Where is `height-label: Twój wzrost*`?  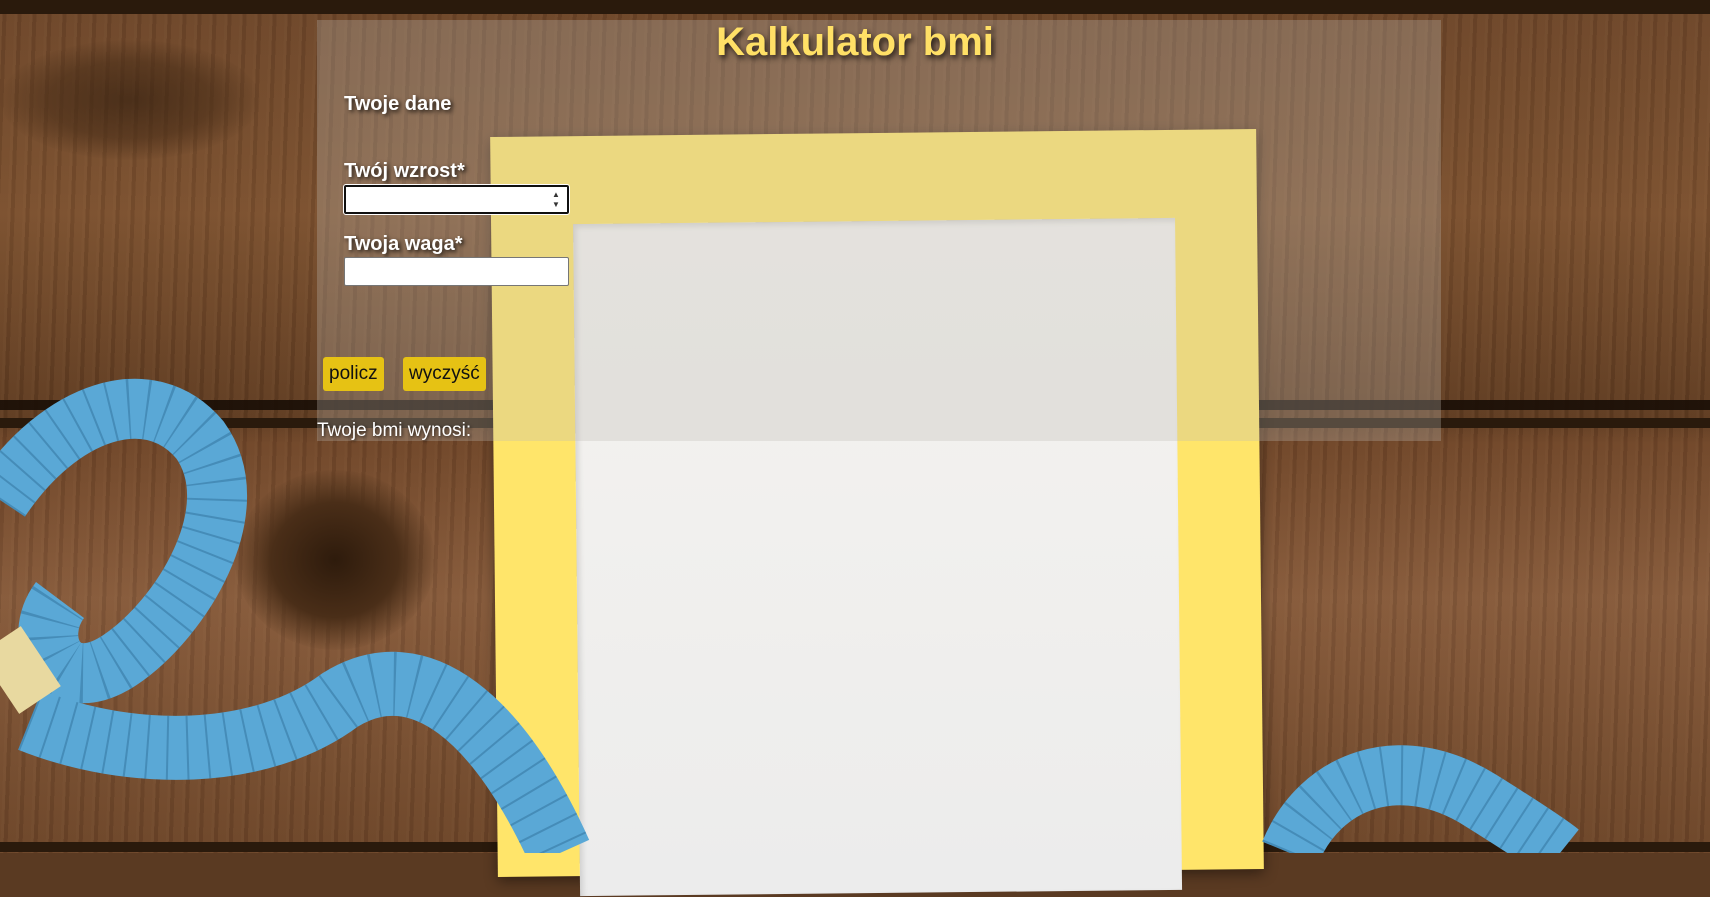 height-label: Twój wzrost* is located at coordinates (404, 171).